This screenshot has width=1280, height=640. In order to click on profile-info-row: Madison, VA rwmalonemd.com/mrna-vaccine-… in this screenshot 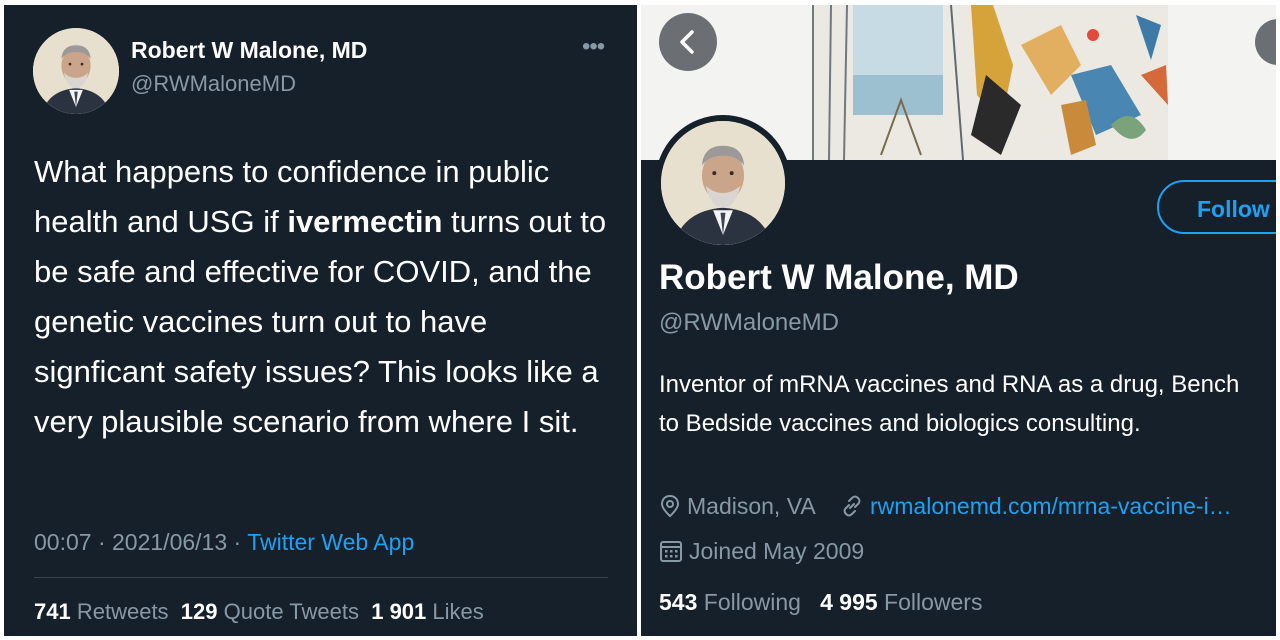, I will do `click(945, 508)`.